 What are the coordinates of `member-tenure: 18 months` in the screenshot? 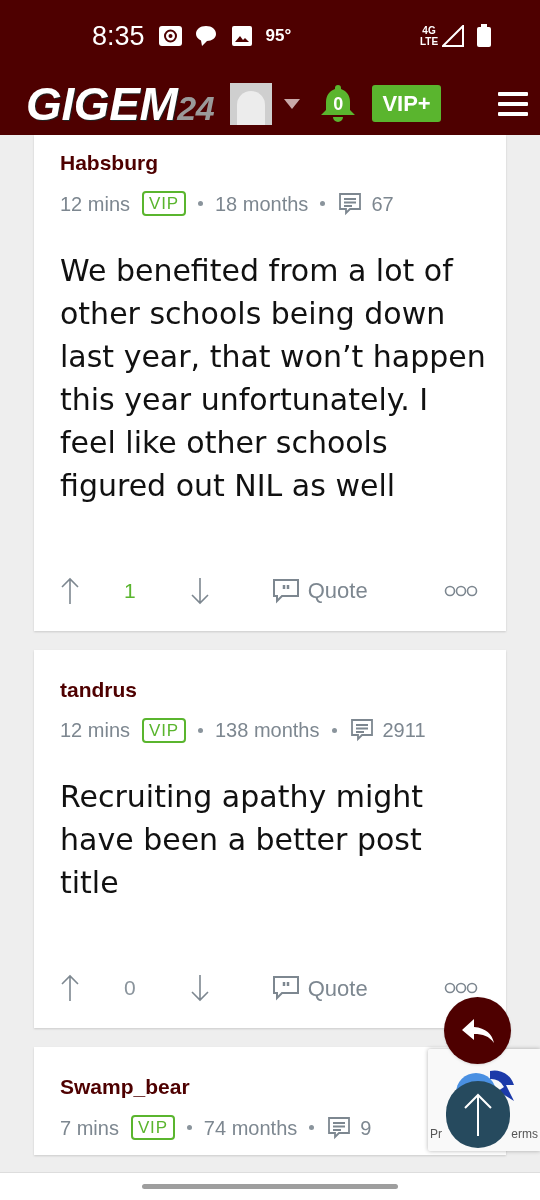 It's located at (262, 204).